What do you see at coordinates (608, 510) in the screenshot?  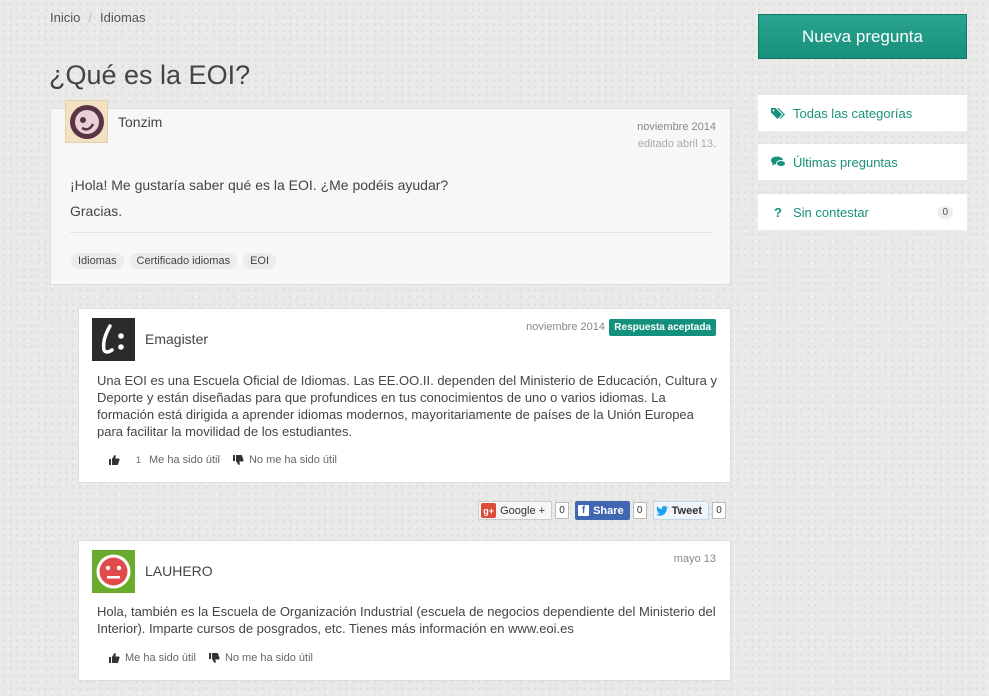 I see `facebook-share-label: Share` at bounding box center [608, 510].